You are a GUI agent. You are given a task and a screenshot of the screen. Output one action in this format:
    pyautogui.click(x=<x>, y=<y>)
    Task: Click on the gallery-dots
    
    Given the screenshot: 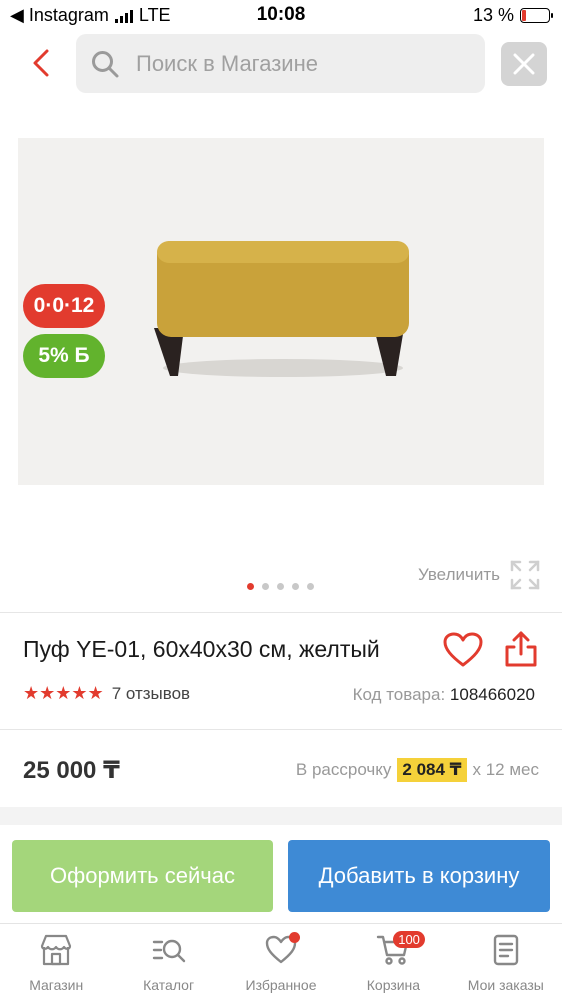 What is the action you would take?
    pyautogui.click(x=280, y=586)
    